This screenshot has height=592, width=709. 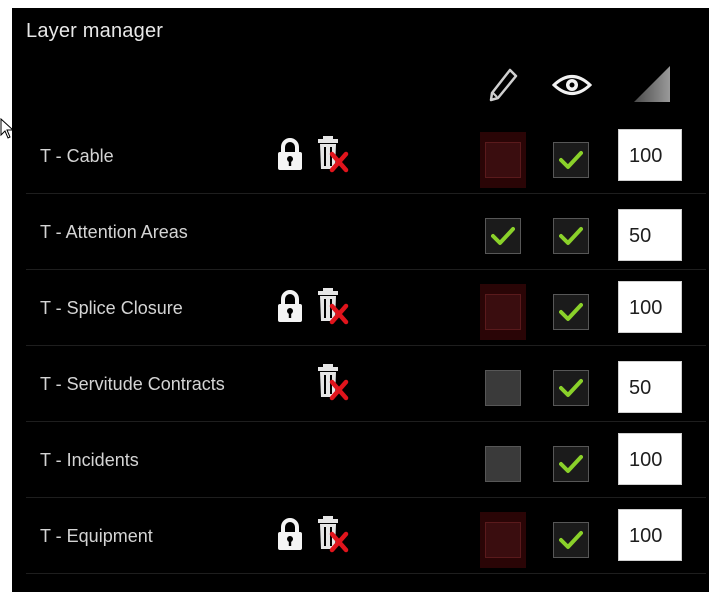 I want to click on layer-row: T - Servitude Contracts 50, so click(x=366, y=384).